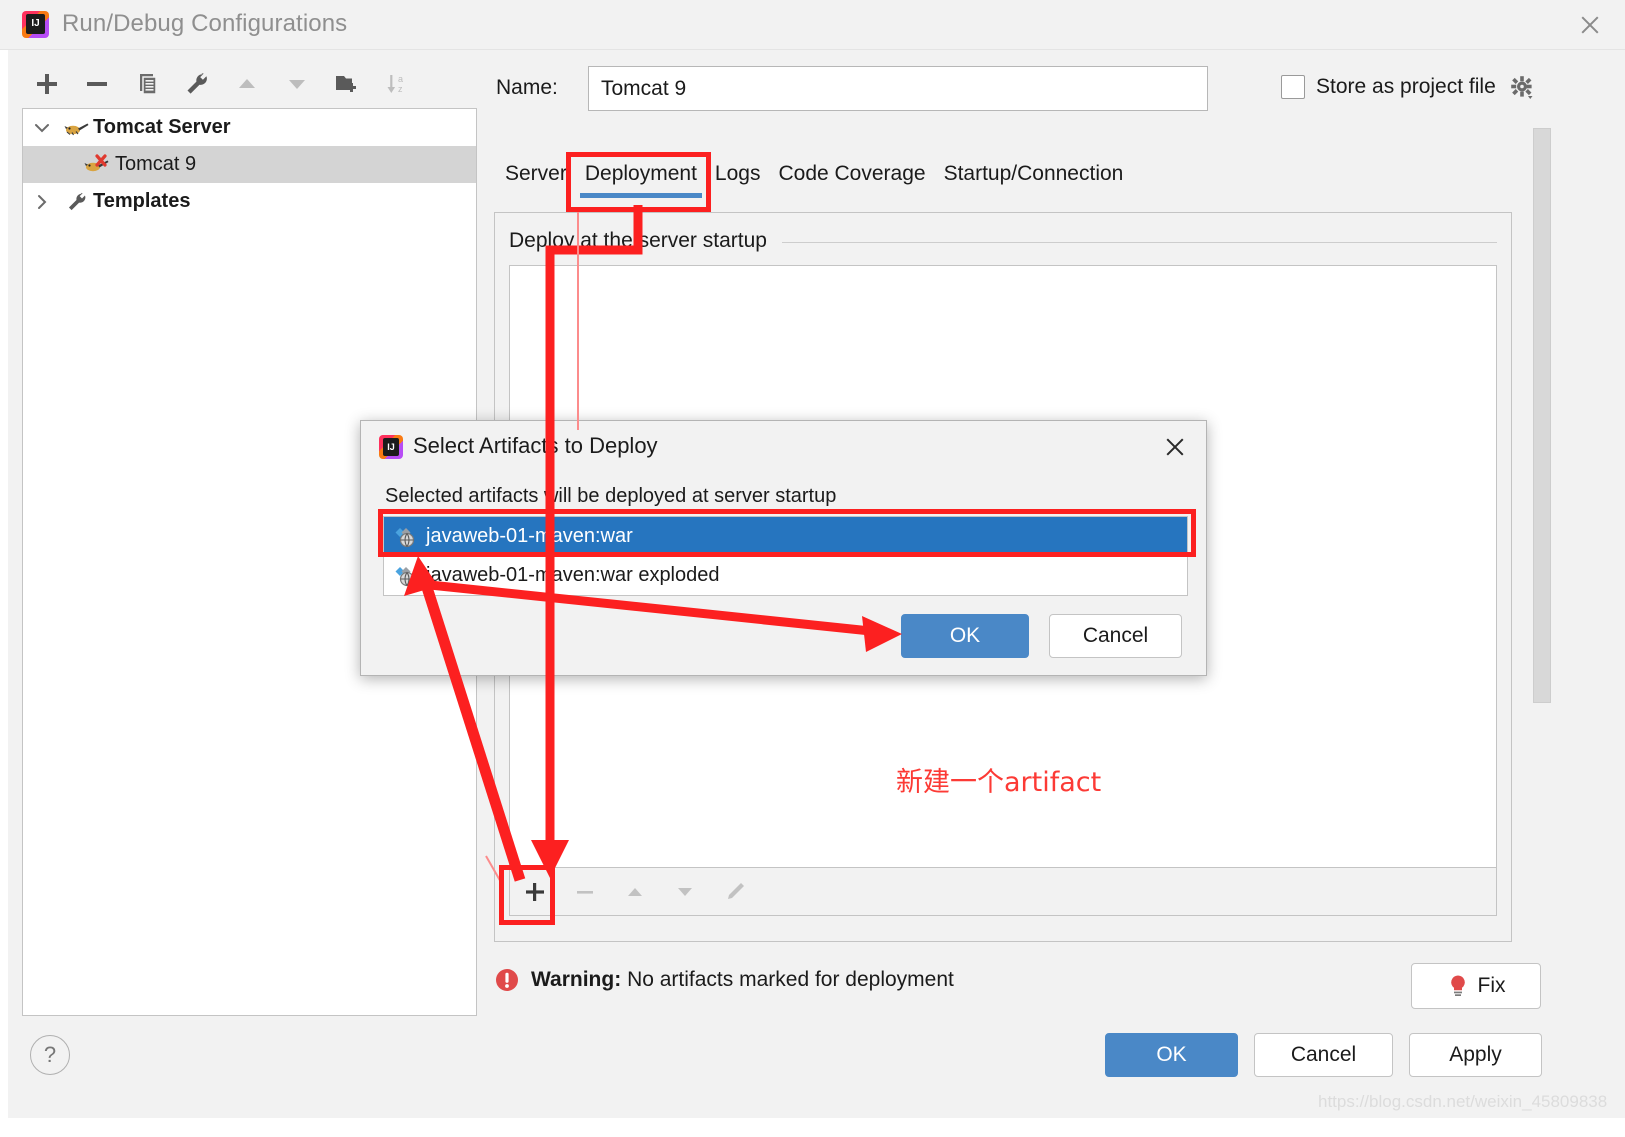 Image resolution: width=1625 pixels, height=1137 pixels. What do you see at coordinates (405, 537) in the screenshot?
I see `artifact-war-icon` at bounding box center [405, 537].